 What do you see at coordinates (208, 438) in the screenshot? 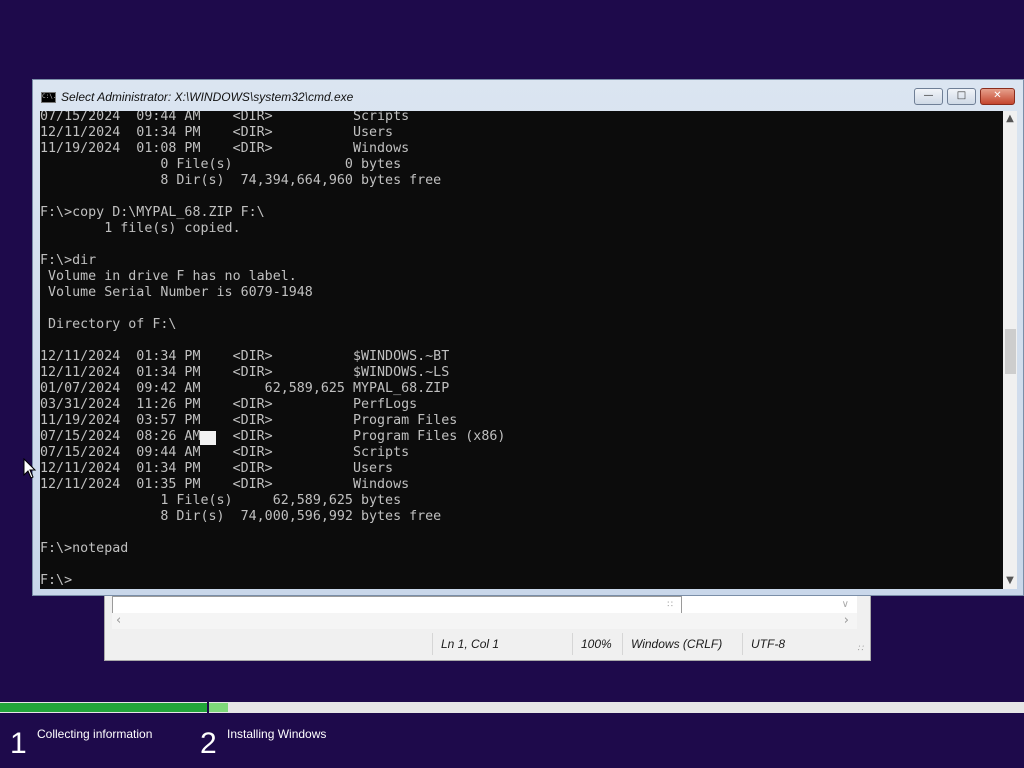
I see `text-cursor` at bounding box center [208, 438].